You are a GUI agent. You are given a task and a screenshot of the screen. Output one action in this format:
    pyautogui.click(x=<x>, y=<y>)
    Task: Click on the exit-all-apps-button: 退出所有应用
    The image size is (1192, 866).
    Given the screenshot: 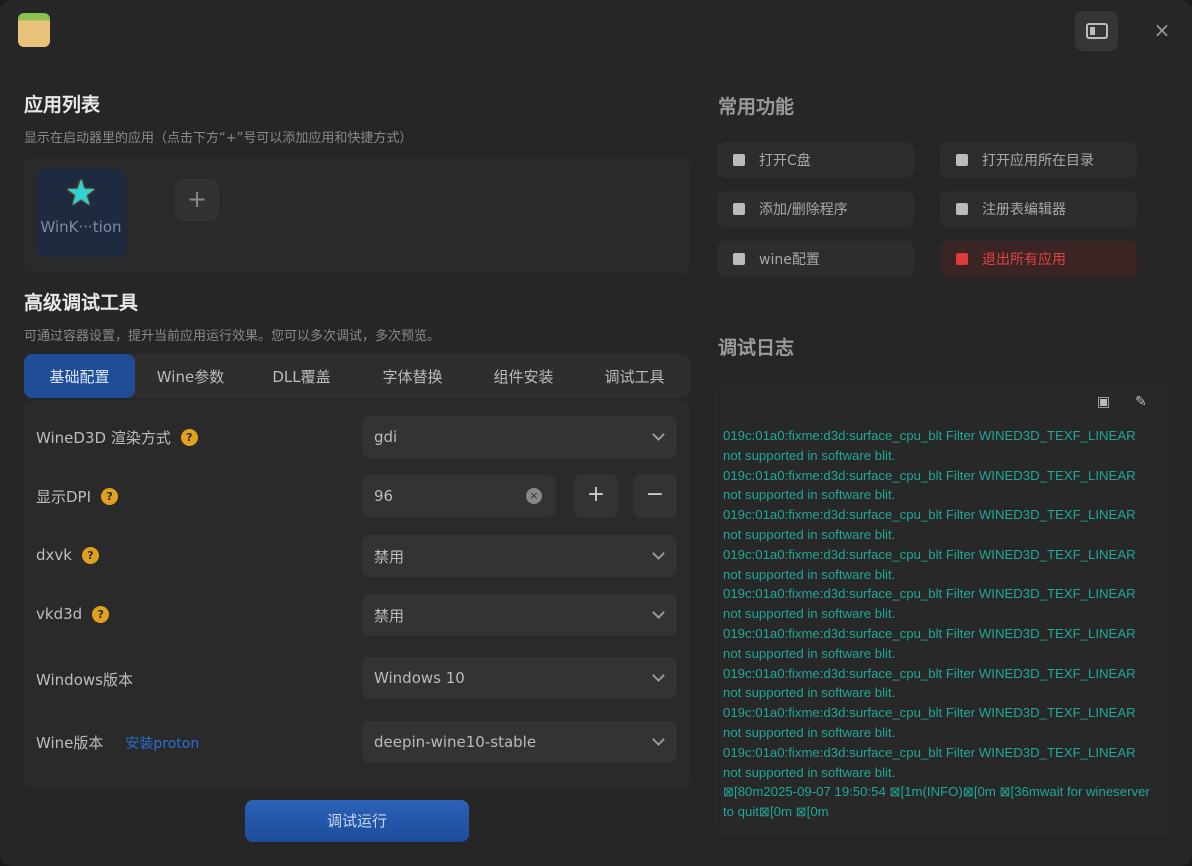 What is the action you would take?
    pyautogui.click(x=1038, y=259)
    